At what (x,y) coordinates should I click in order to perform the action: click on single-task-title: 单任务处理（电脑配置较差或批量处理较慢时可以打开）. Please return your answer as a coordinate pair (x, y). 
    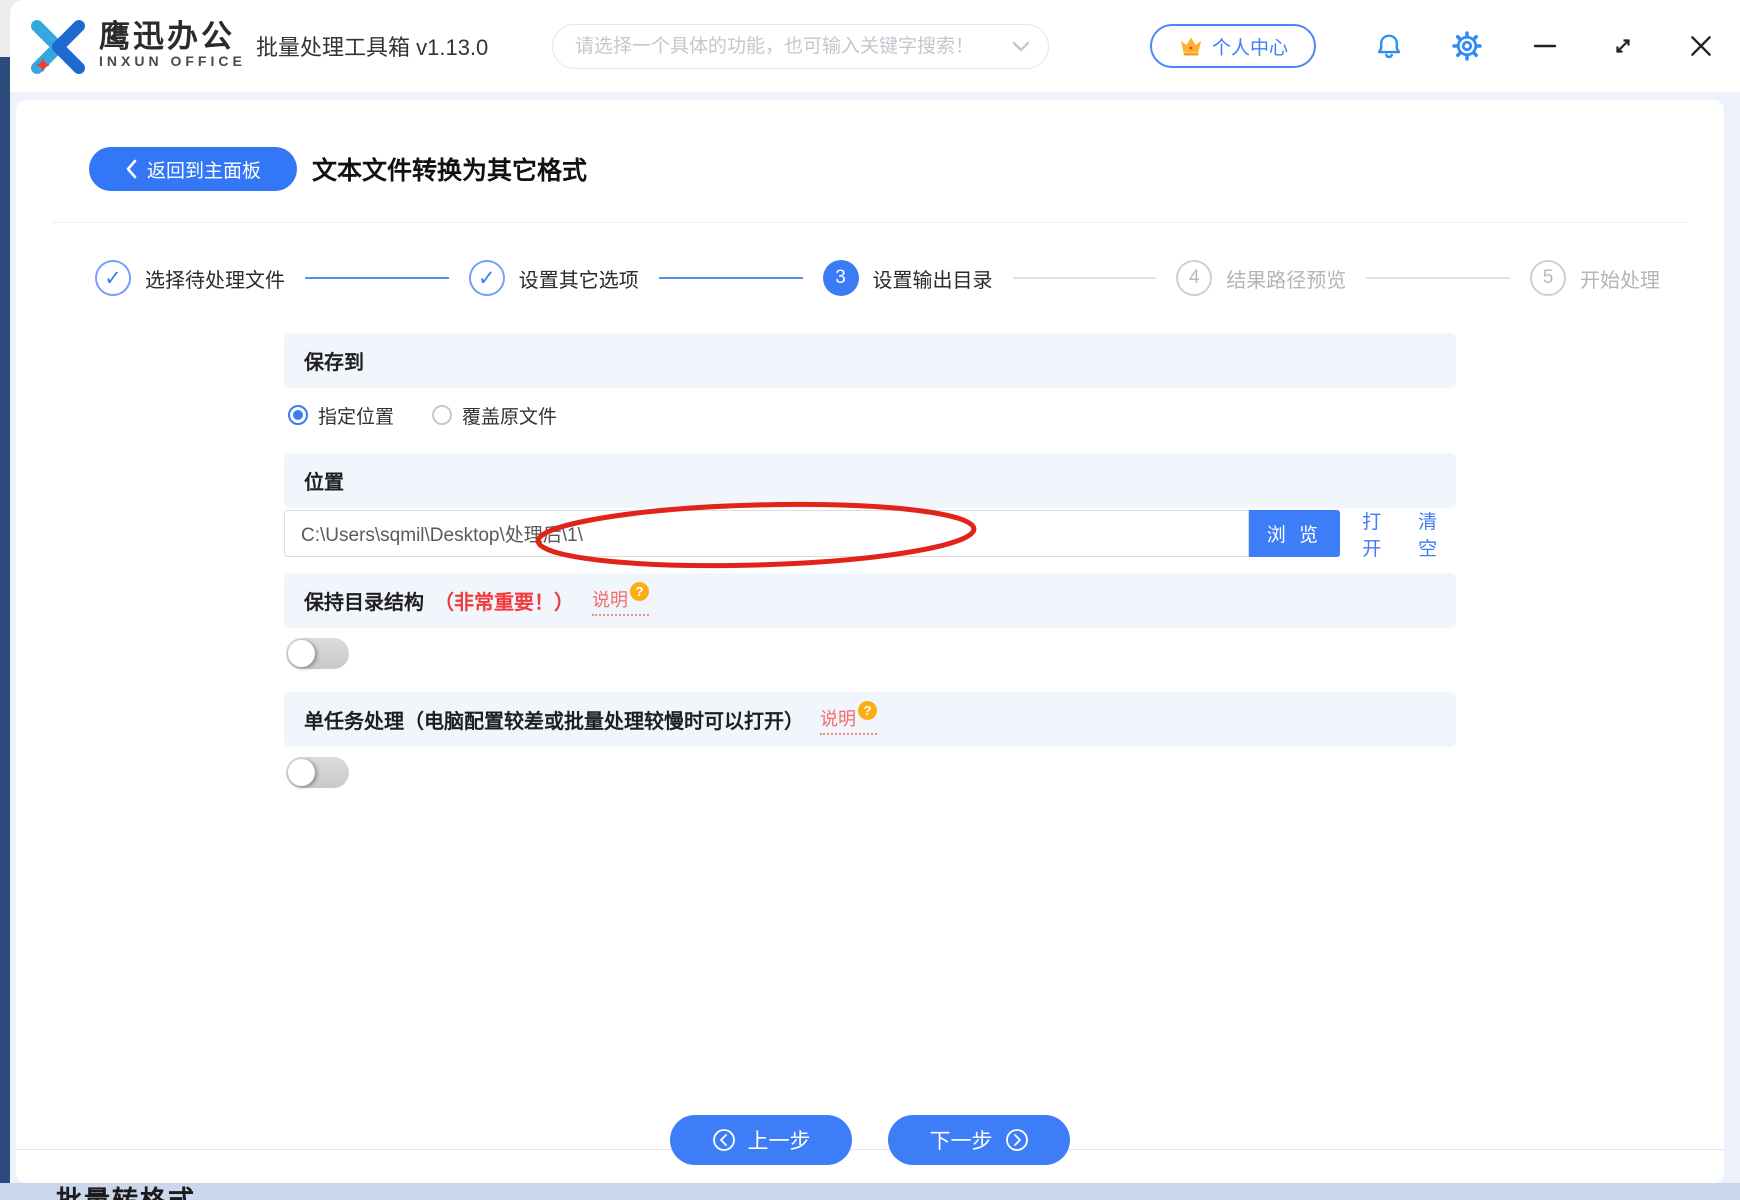
    Looking at the image, I should click on (554, 722).